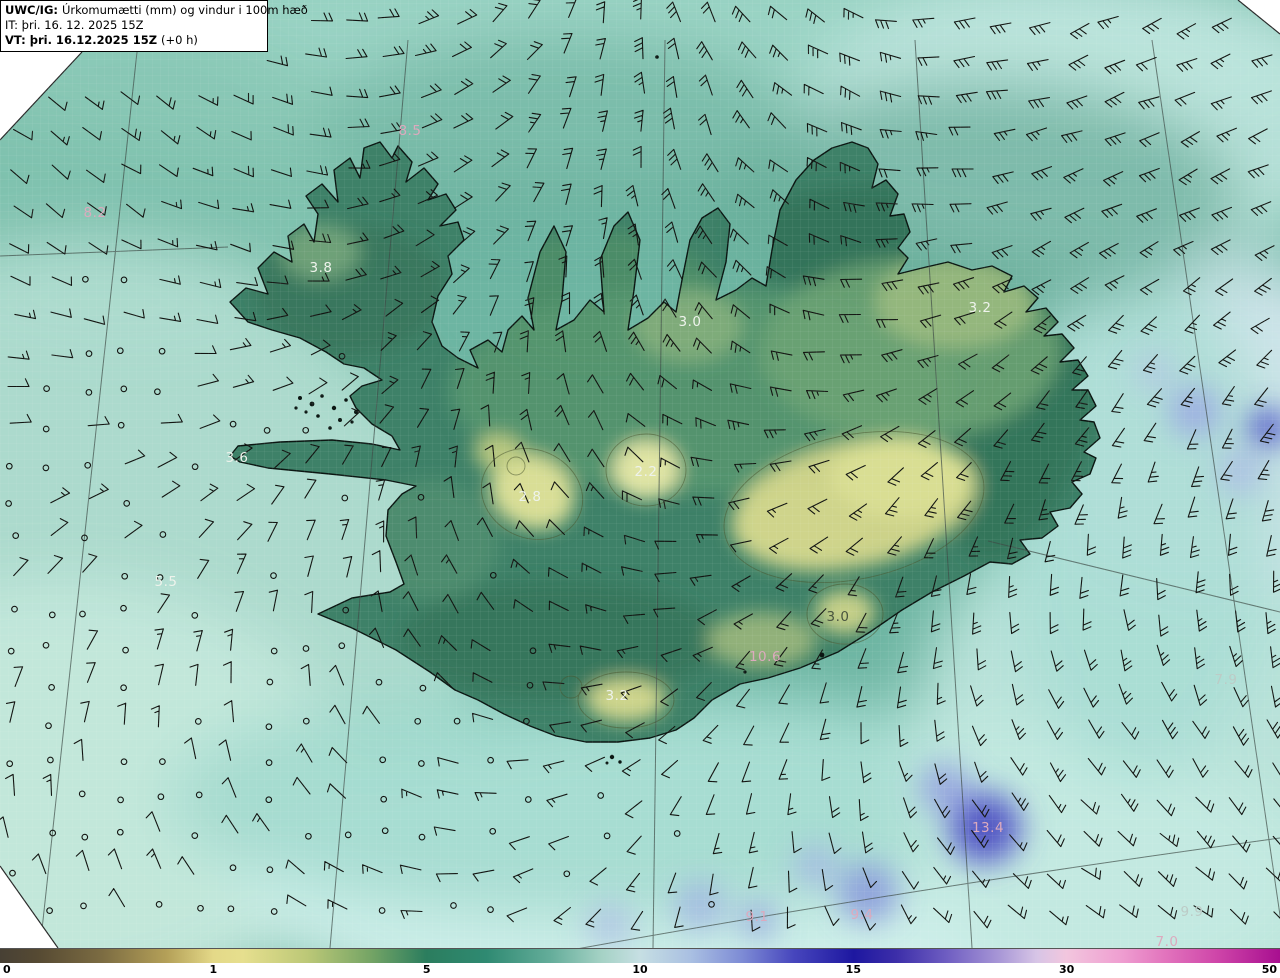  Describe the element at coordinates (179, 40) in the screenshot. I see `valid-offset: (+0 h)` at that location.